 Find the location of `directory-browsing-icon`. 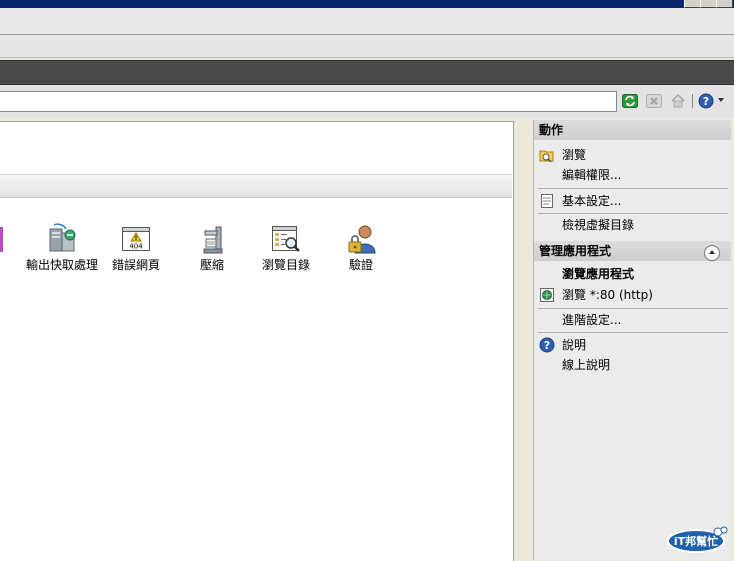

directory-browsing-icon is located at coordinates (286, 239).